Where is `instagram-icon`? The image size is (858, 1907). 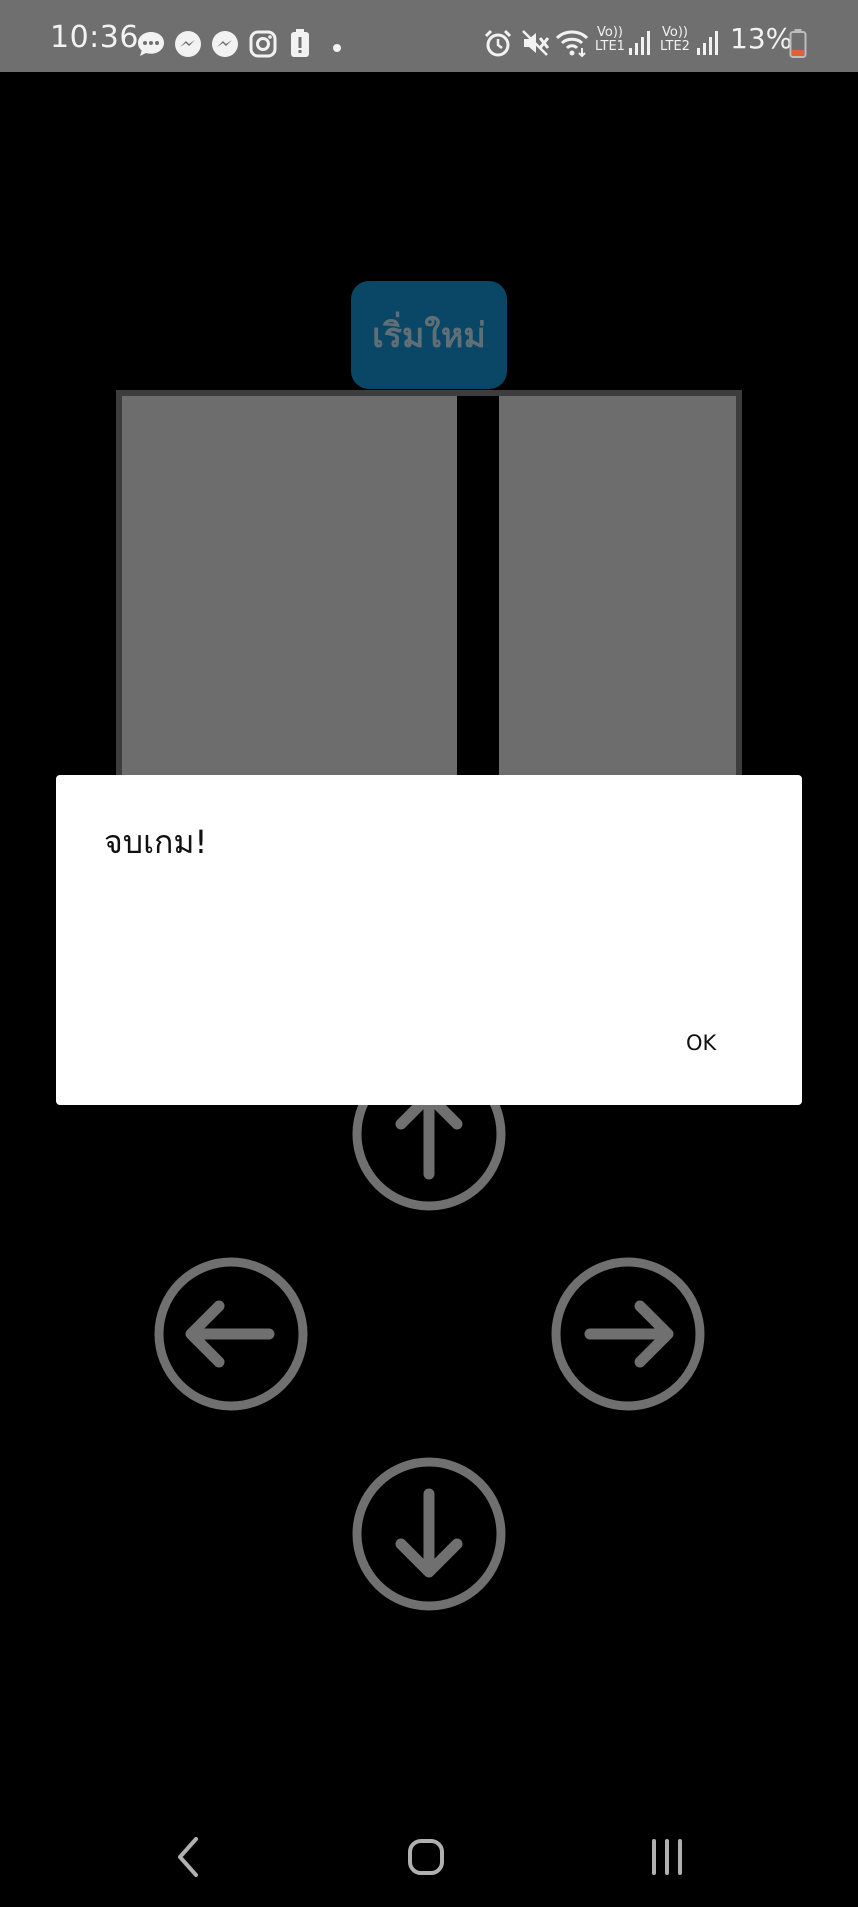
instagram-icon is located at coordinates (263, 46).